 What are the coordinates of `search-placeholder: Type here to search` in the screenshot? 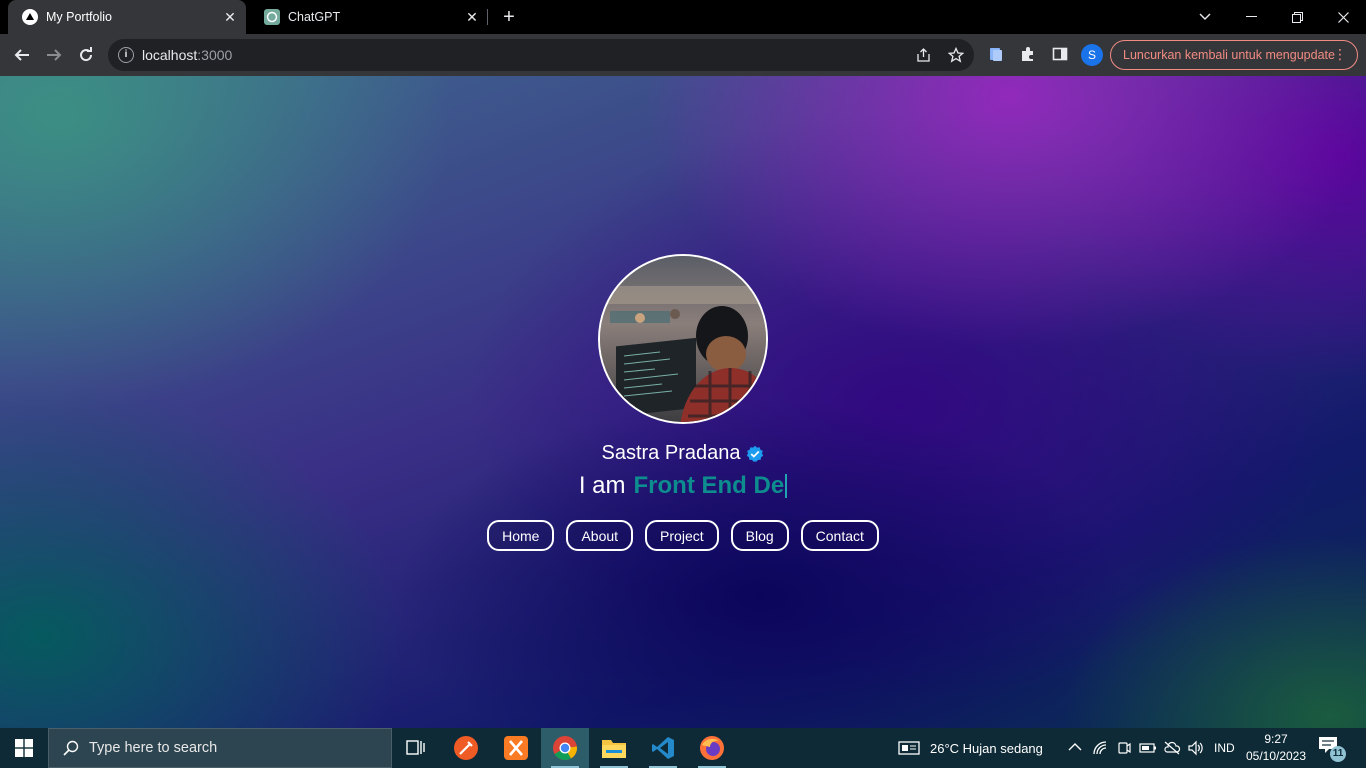 It's located at (153, 748).